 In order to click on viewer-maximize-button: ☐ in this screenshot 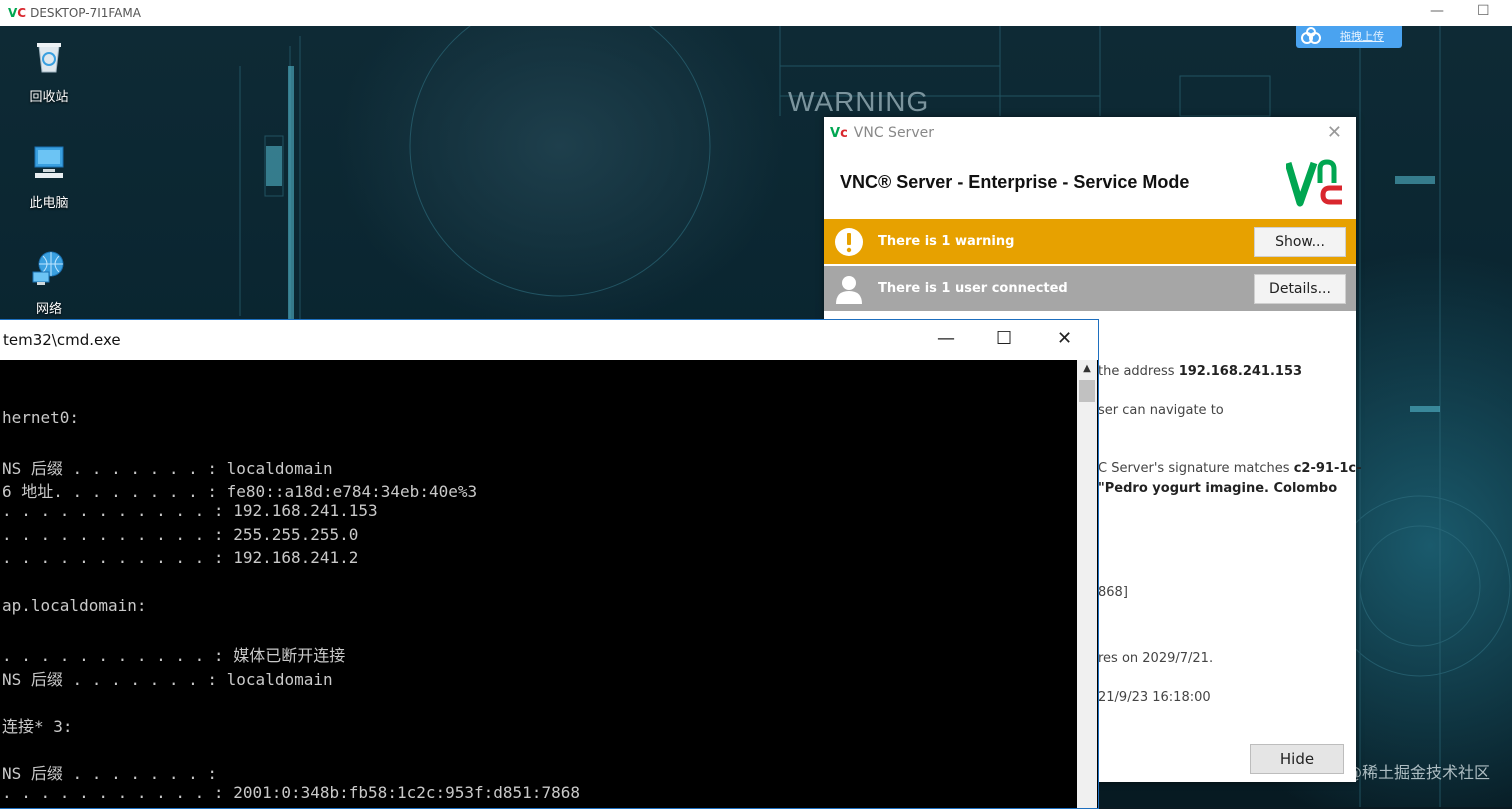, I will do `click(1483, 11)`.